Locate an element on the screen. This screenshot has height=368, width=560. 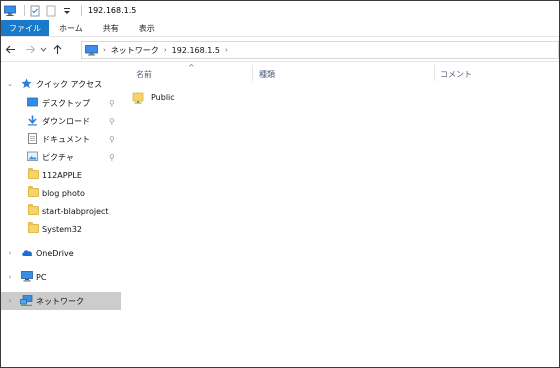
quick-access-toolbar is located at coordinates (45, 10).